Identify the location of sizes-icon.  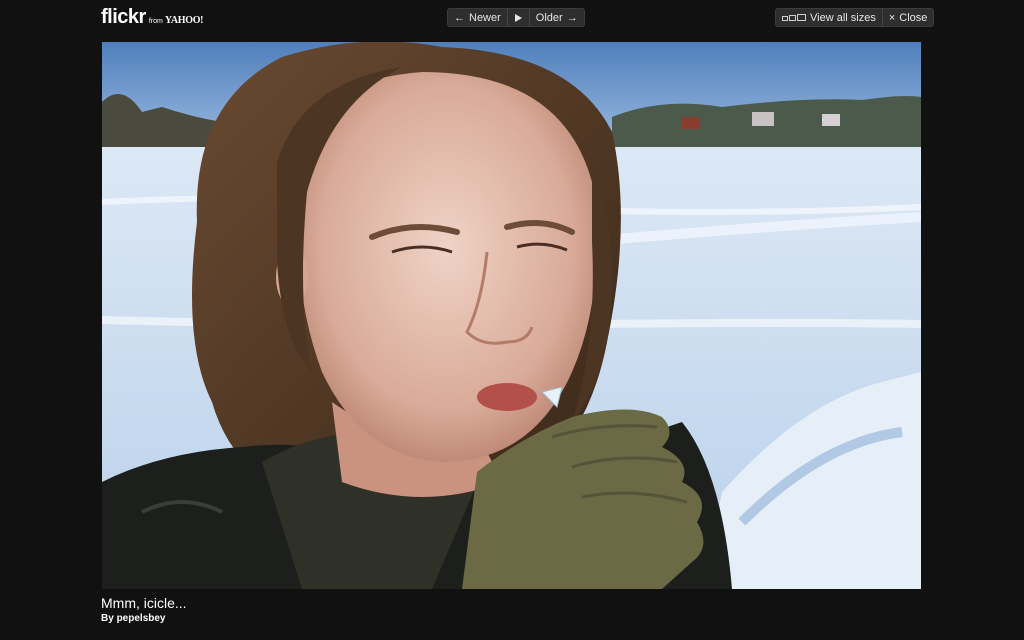
(794, 17).